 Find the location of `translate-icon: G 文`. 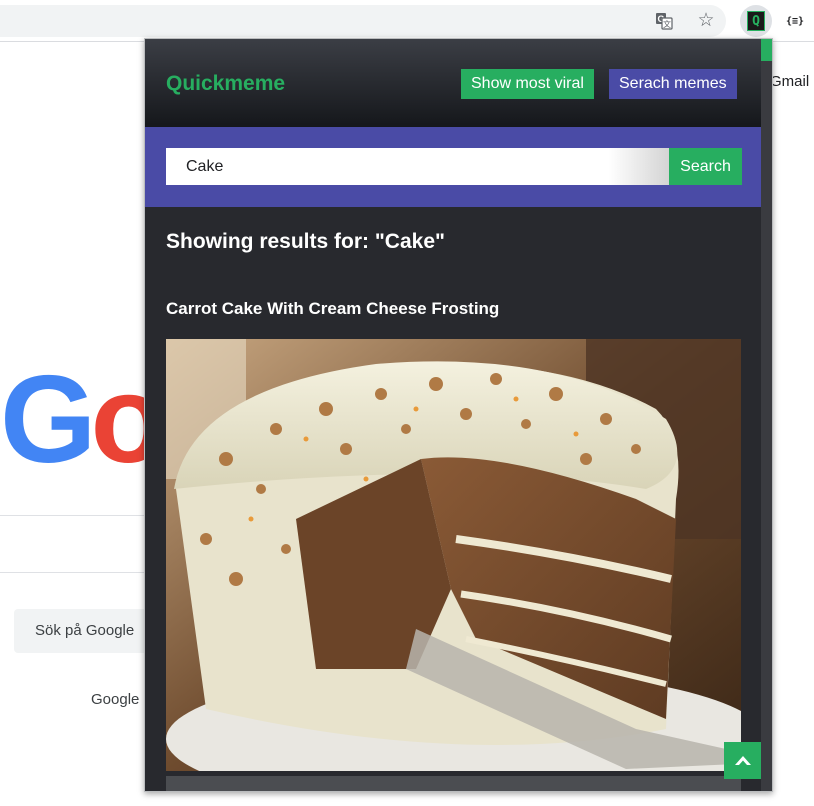

translate-icon: G 文 is located at coordinates (664, 21).